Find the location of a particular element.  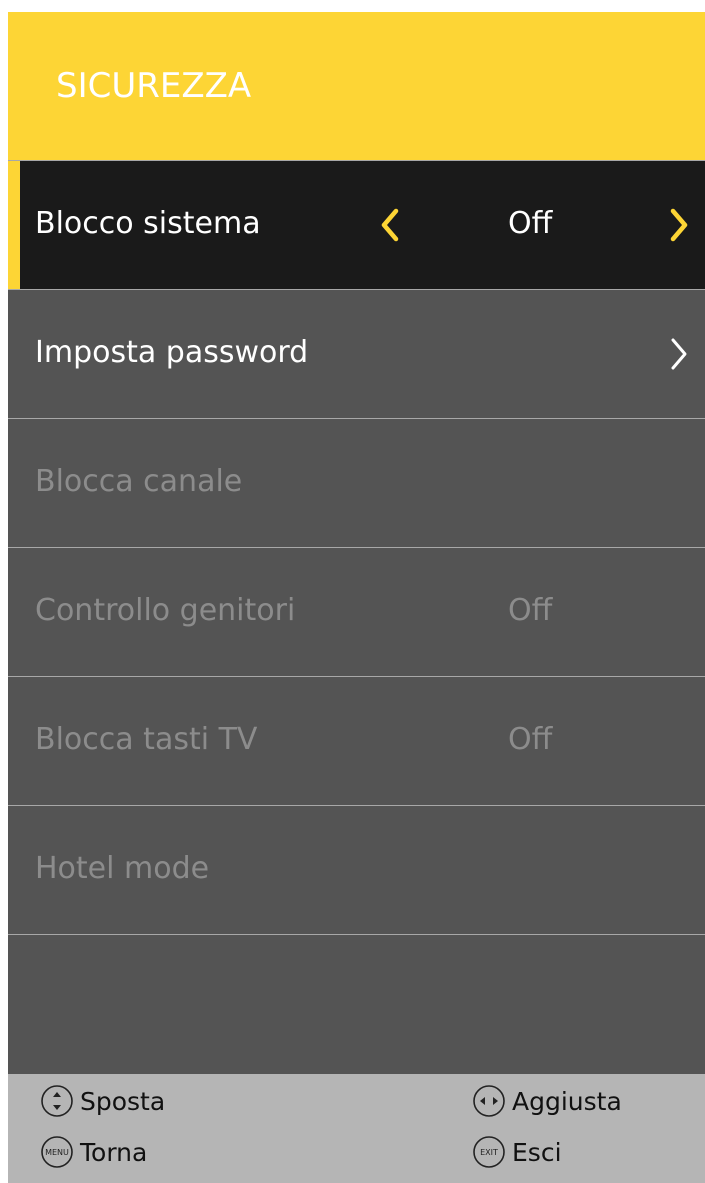

hint-move-label: Sposta is located at coordinates (123, 1101).